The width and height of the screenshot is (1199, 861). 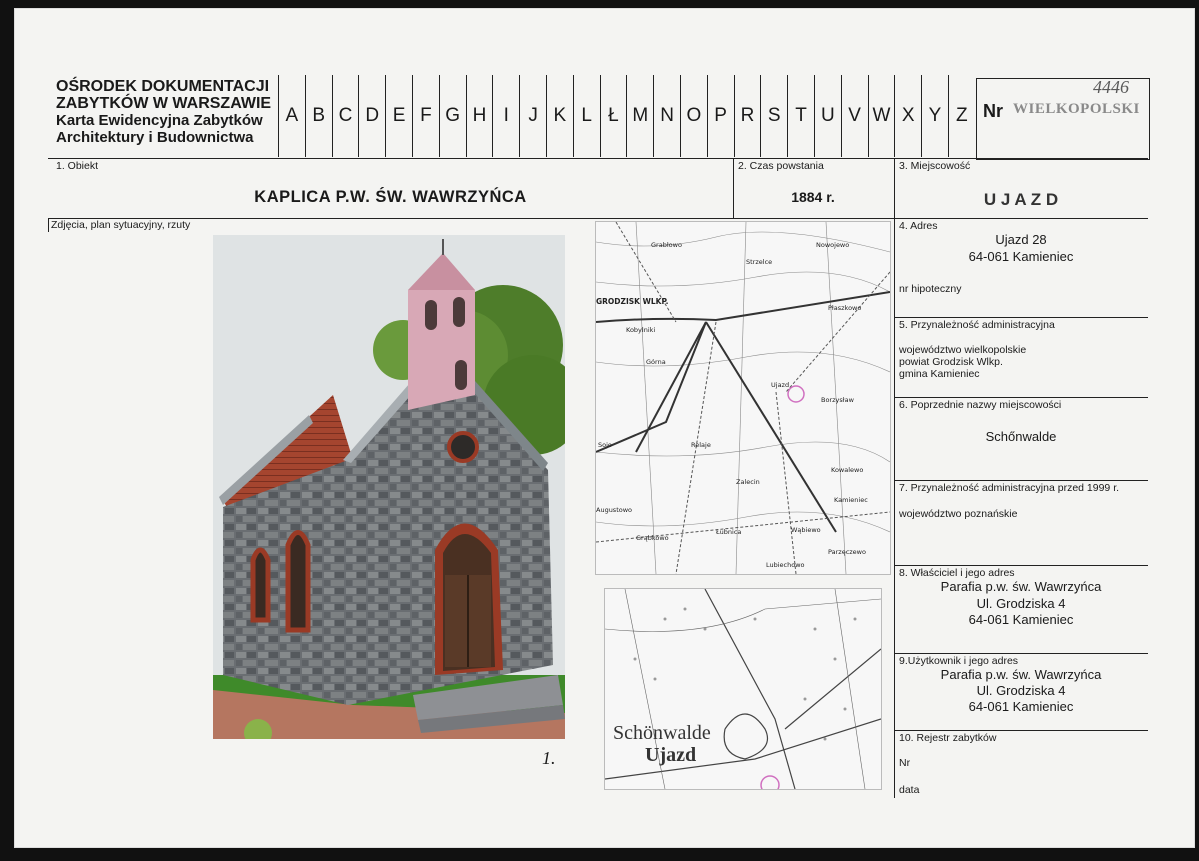 I want to click on map-place-label: Parzęczewo, so click(x=847, y=552).